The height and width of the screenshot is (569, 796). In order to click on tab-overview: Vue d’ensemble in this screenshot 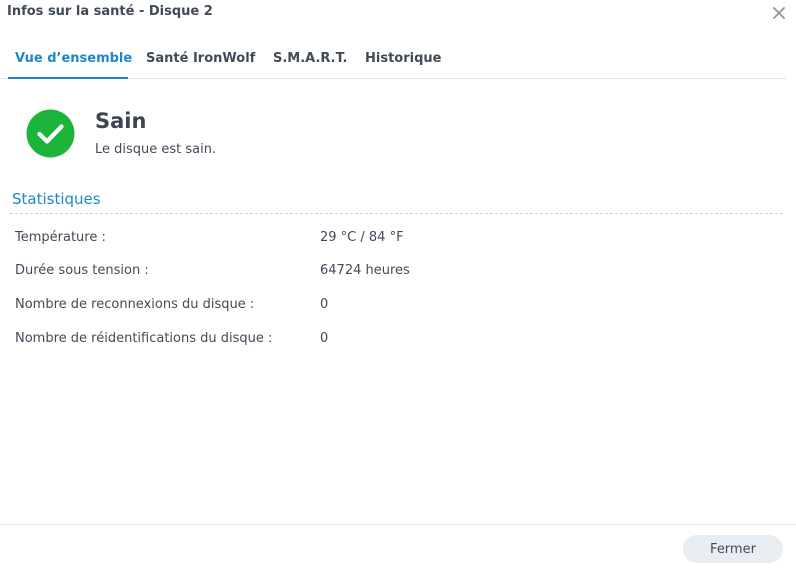, I will do `click(73, 58)`.